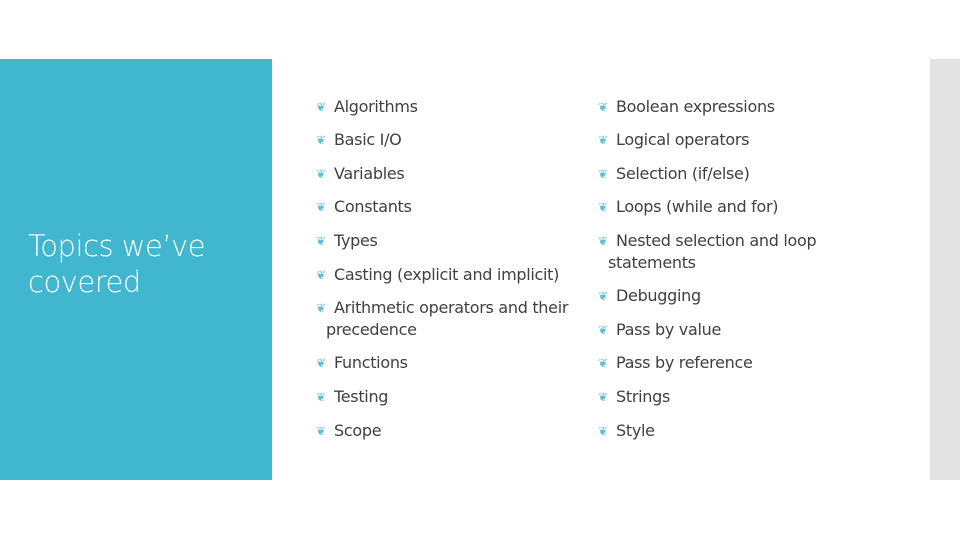 The image size is (960, 540). Describe the element at coordinates (461, 207) in the screenshot. I see `topic-item: ❦ Constants` at that location.